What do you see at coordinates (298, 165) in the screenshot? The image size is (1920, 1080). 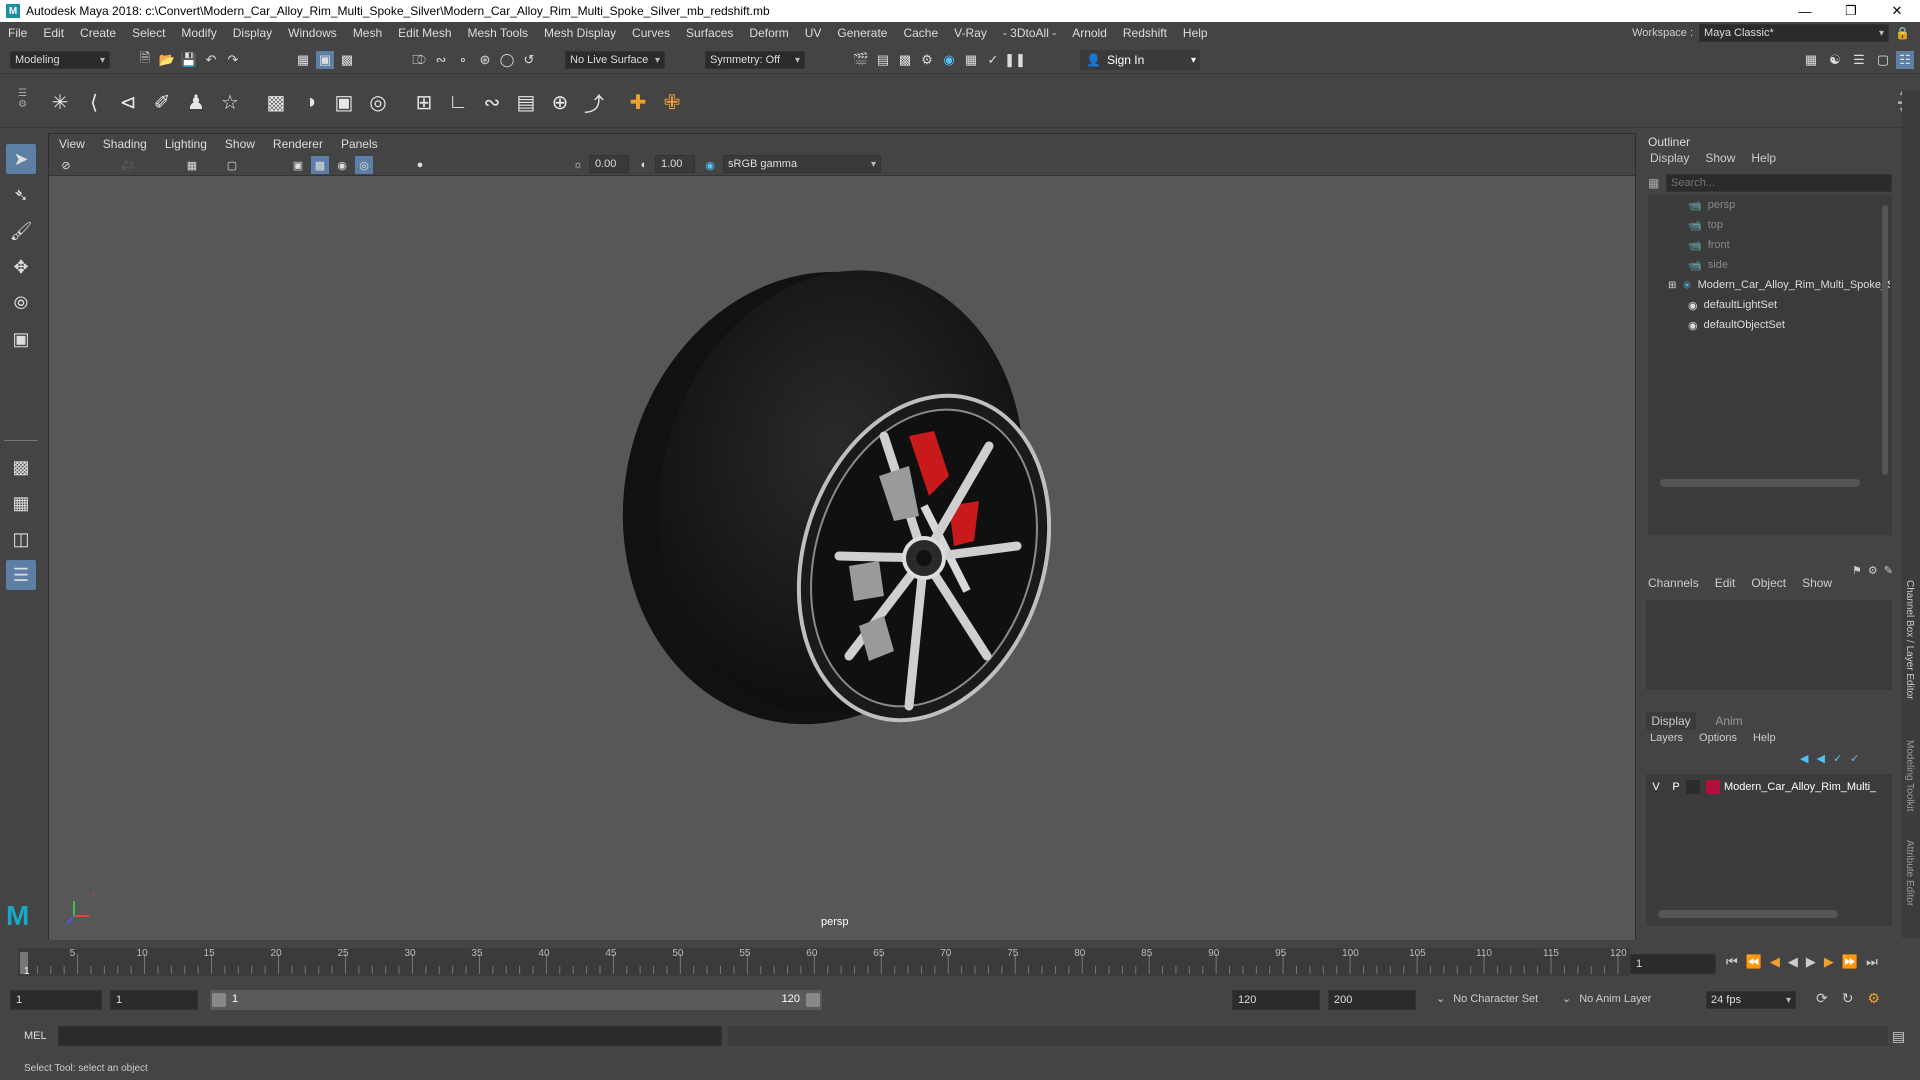 I see `wireframe-icon: ▣` at bounding box center [298, 165].